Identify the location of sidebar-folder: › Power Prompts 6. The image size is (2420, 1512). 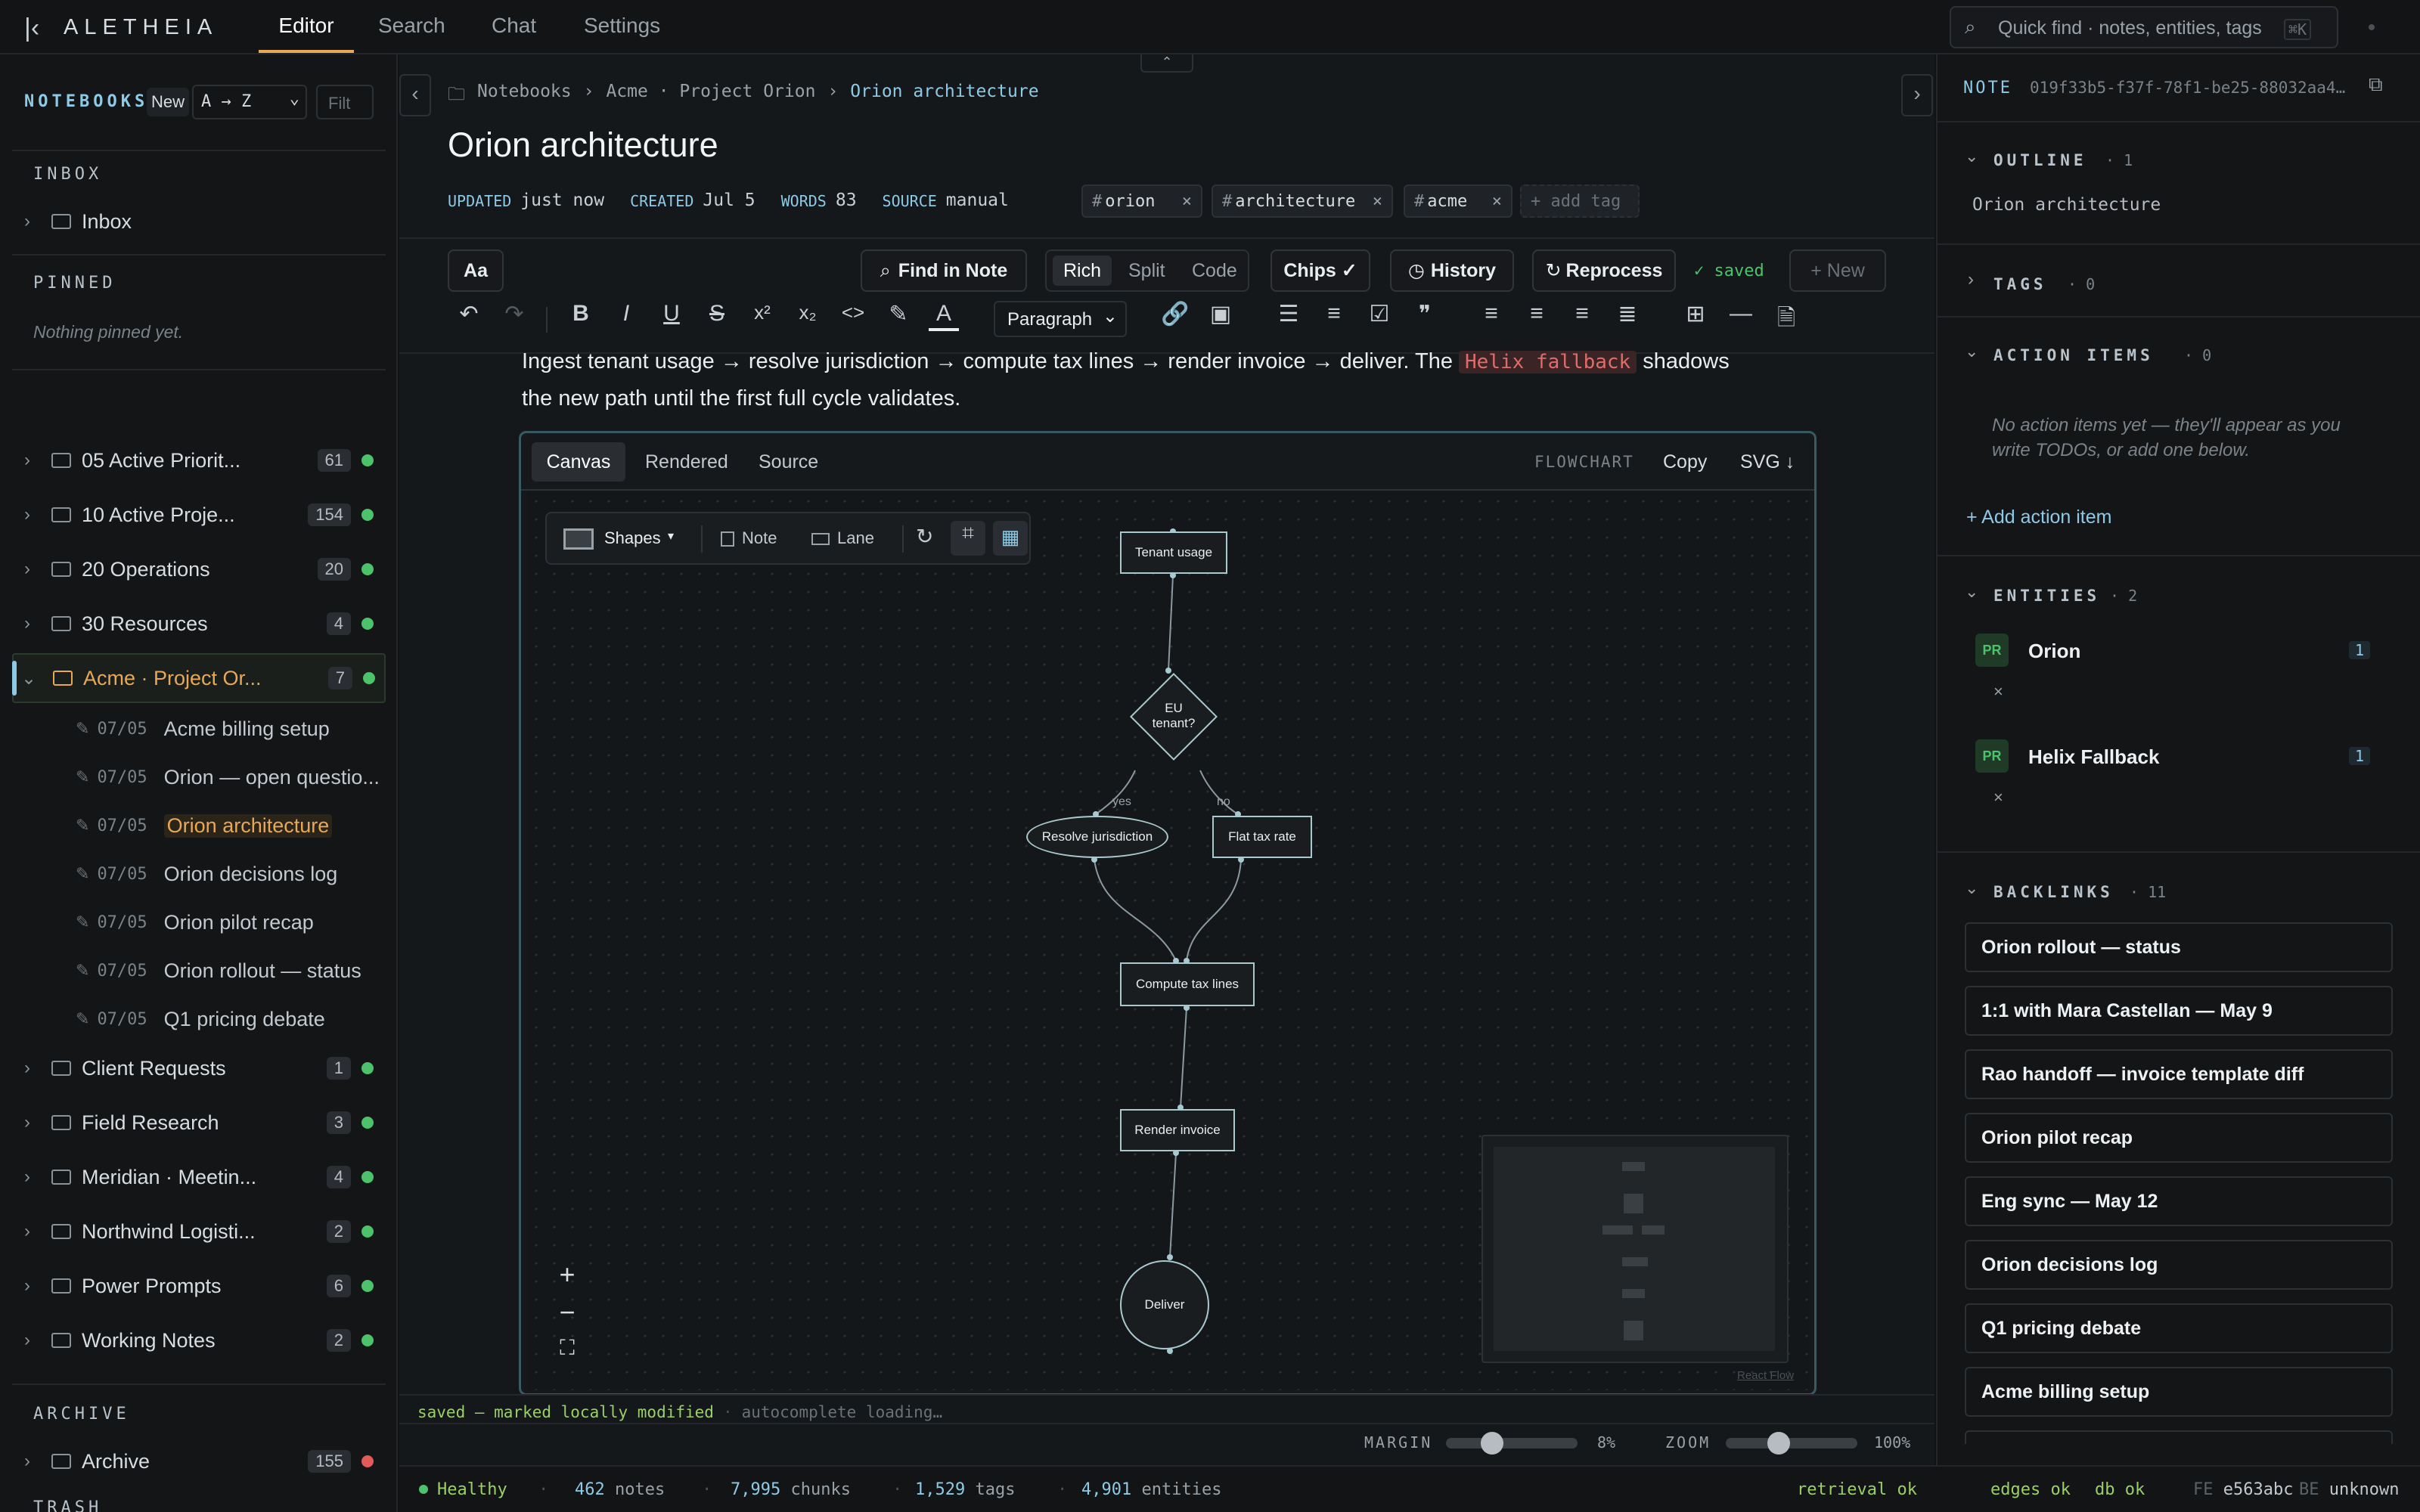
(199, 1286).